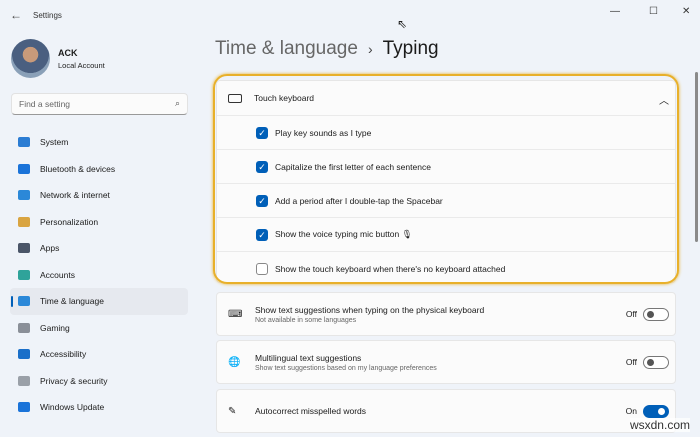 This screenshot has width=700, height=437. What do you see at coordinates (308, 357) in the screenshot?
I see `setting-title: Multilingual text suggestions` at bounding box center [308, 357].